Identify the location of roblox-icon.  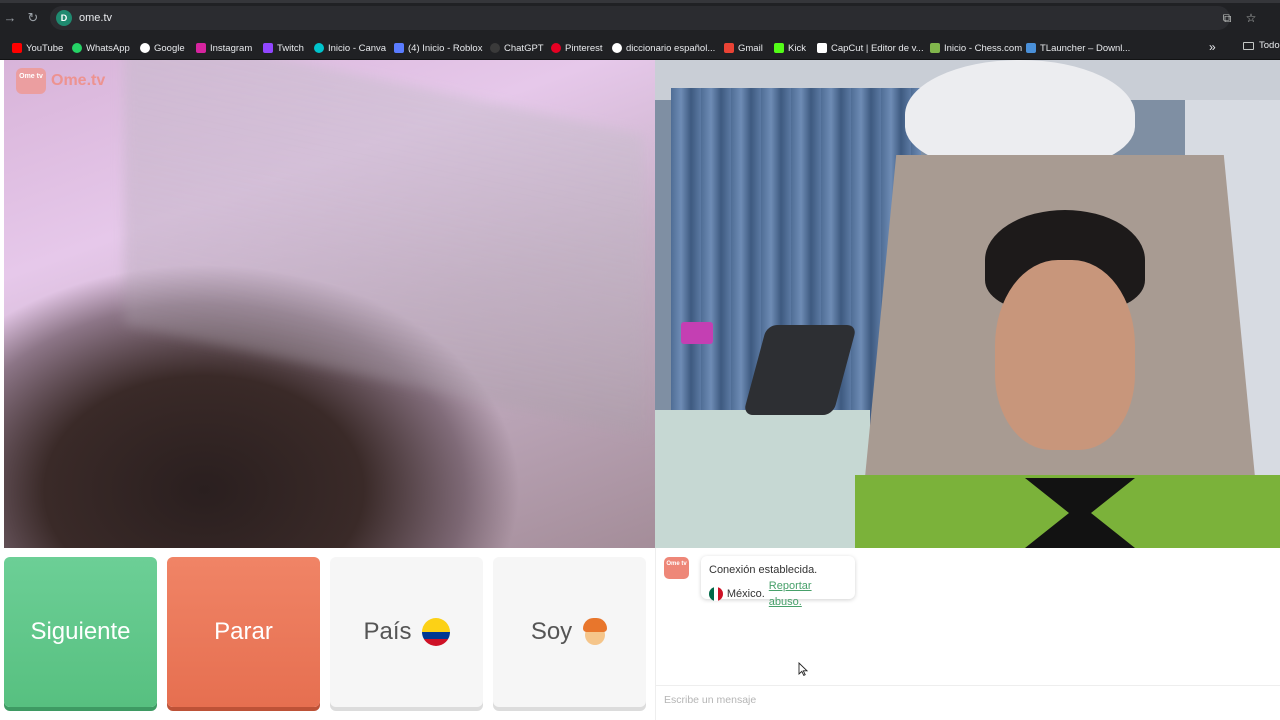
(399, 48).